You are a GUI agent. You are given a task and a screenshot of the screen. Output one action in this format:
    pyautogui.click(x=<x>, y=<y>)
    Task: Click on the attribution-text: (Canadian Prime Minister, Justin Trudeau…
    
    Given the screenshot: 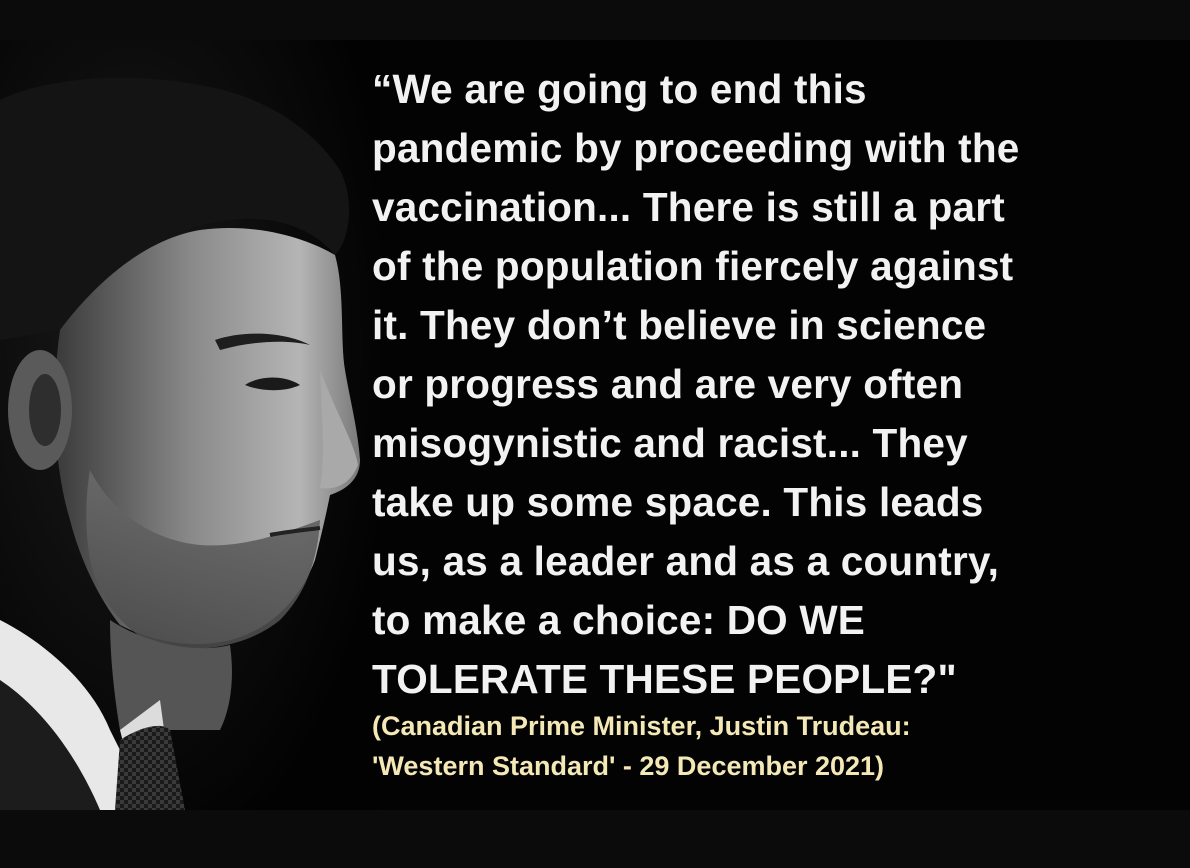 What is the action you would take?
    pyautogui.click(x=776, y=746)
    